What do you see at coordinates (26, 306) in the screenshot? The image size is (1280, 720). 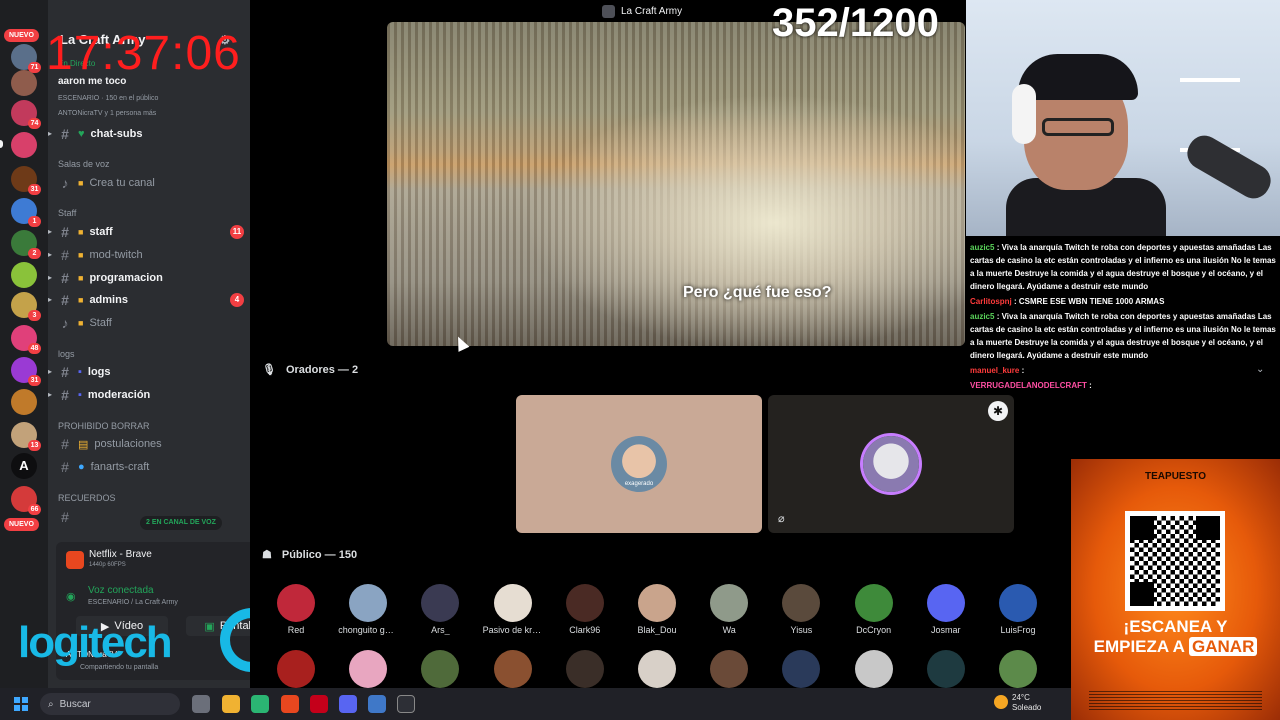 I see `server-icon: 3` at bounding box center [26, 306].